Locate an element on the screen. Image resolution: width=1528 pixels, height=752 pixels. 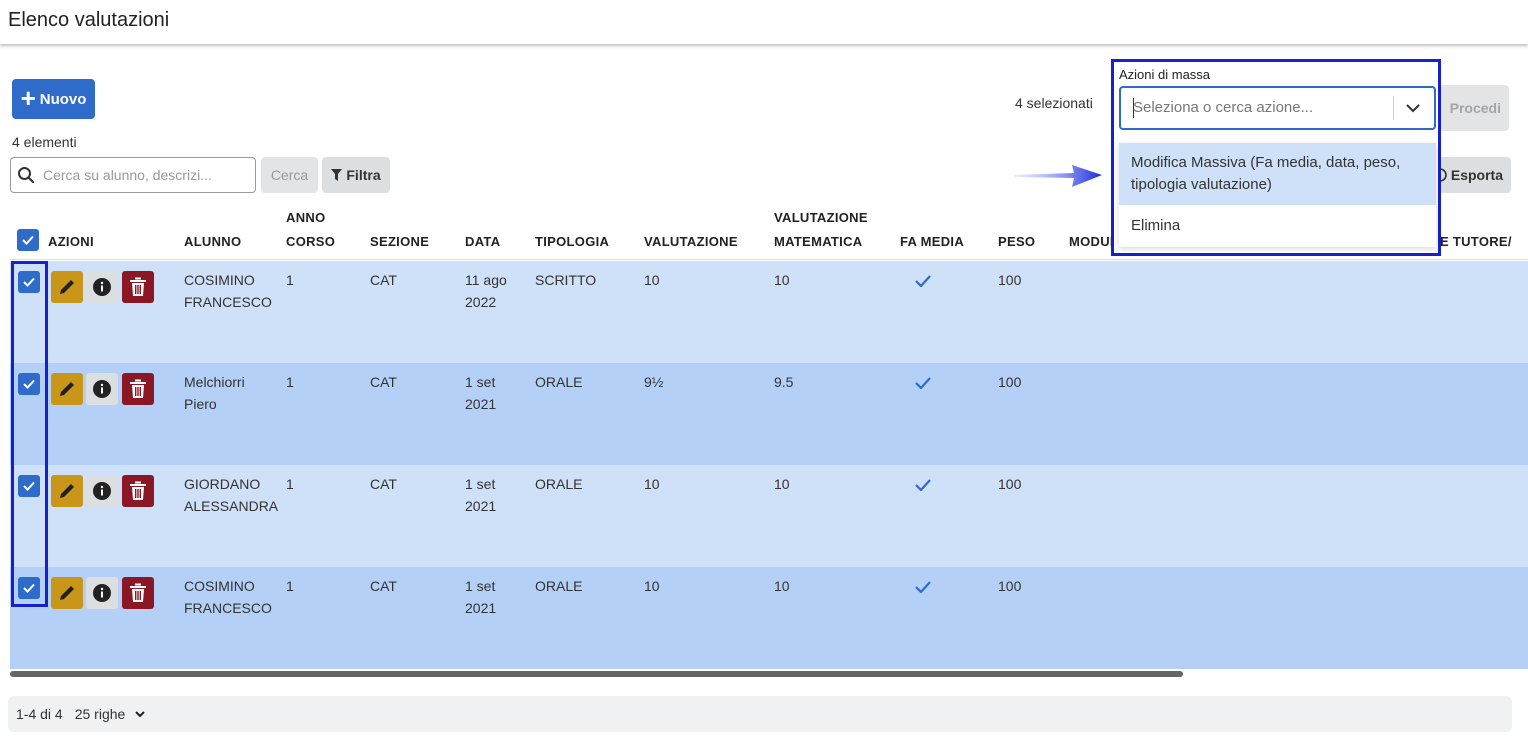
filter-icon is located at coordinates (337, 174).